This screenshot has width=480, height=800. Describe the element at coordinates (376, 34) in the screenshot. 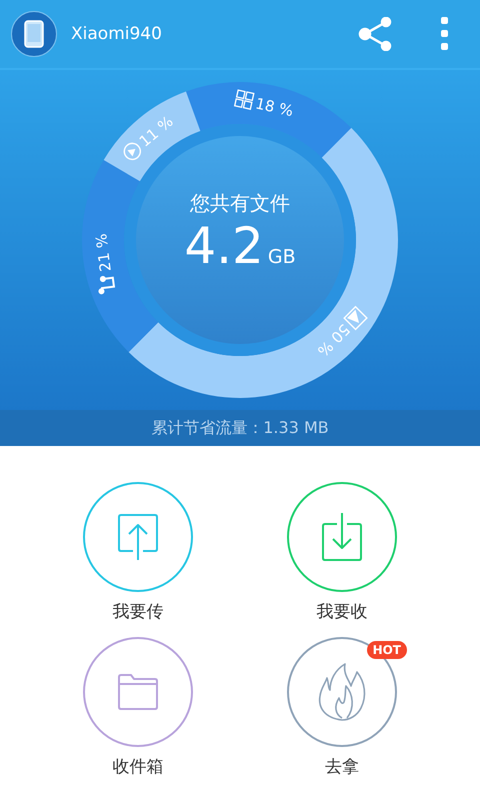

I see `share-icon` at that location.